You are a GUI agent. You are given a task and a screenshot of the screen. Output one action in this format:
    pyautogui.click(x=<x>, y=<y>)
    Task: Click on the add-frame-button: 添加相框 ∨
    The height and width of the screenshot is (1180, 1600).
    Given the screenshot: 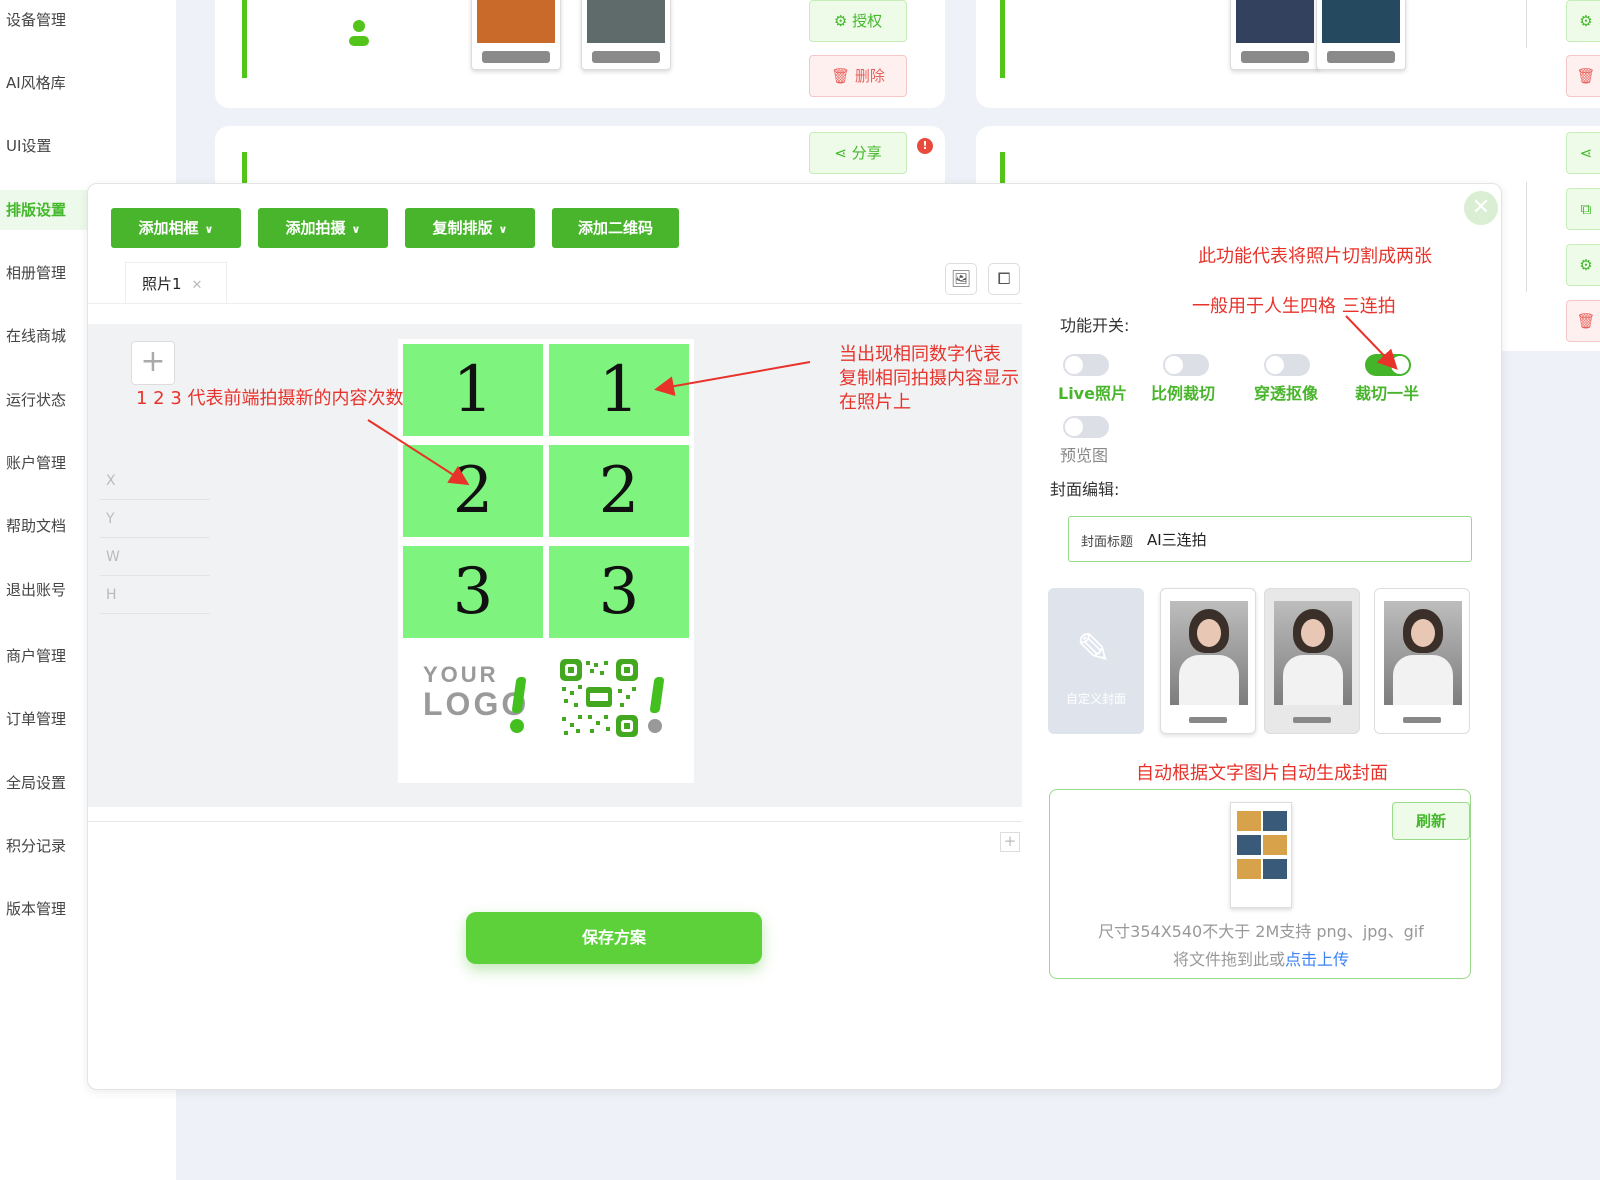 What is the action you would take?
    pyautogui.click(x=176, y=228)
    